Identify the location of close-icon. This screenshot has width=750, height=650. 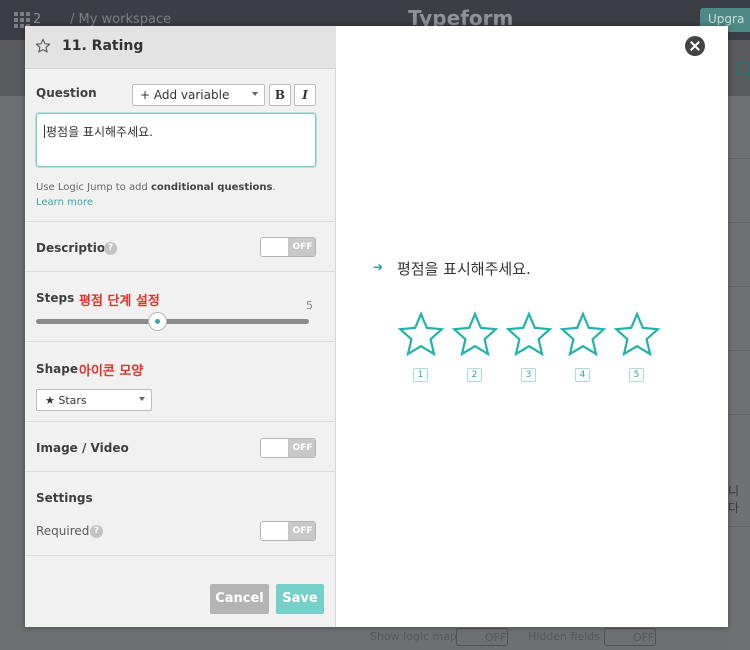
(695, 46).